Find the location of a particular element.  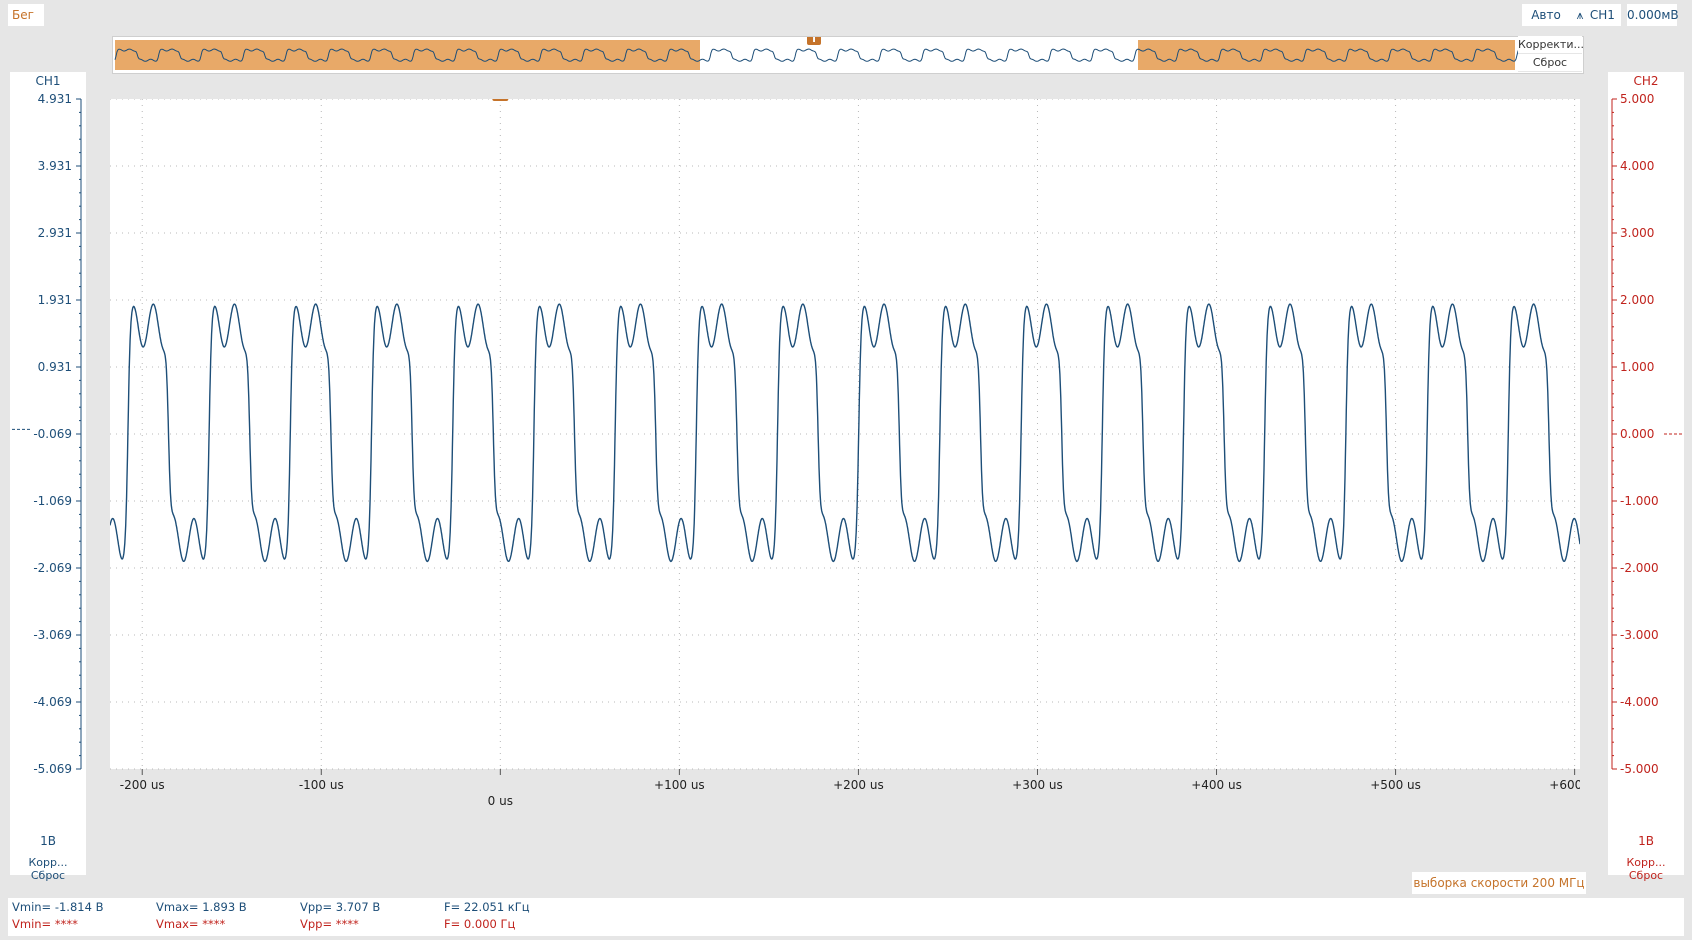

time-tick-label: +200 us is located at coordinates (858, 785).